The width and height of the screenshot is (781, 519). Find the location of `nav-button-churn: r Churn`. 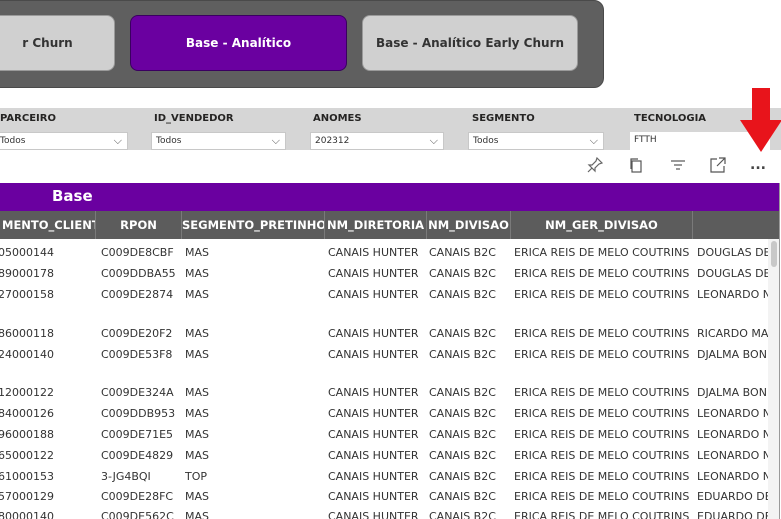

nav-button-churn: r Churn is located at coordinates (57, 43).